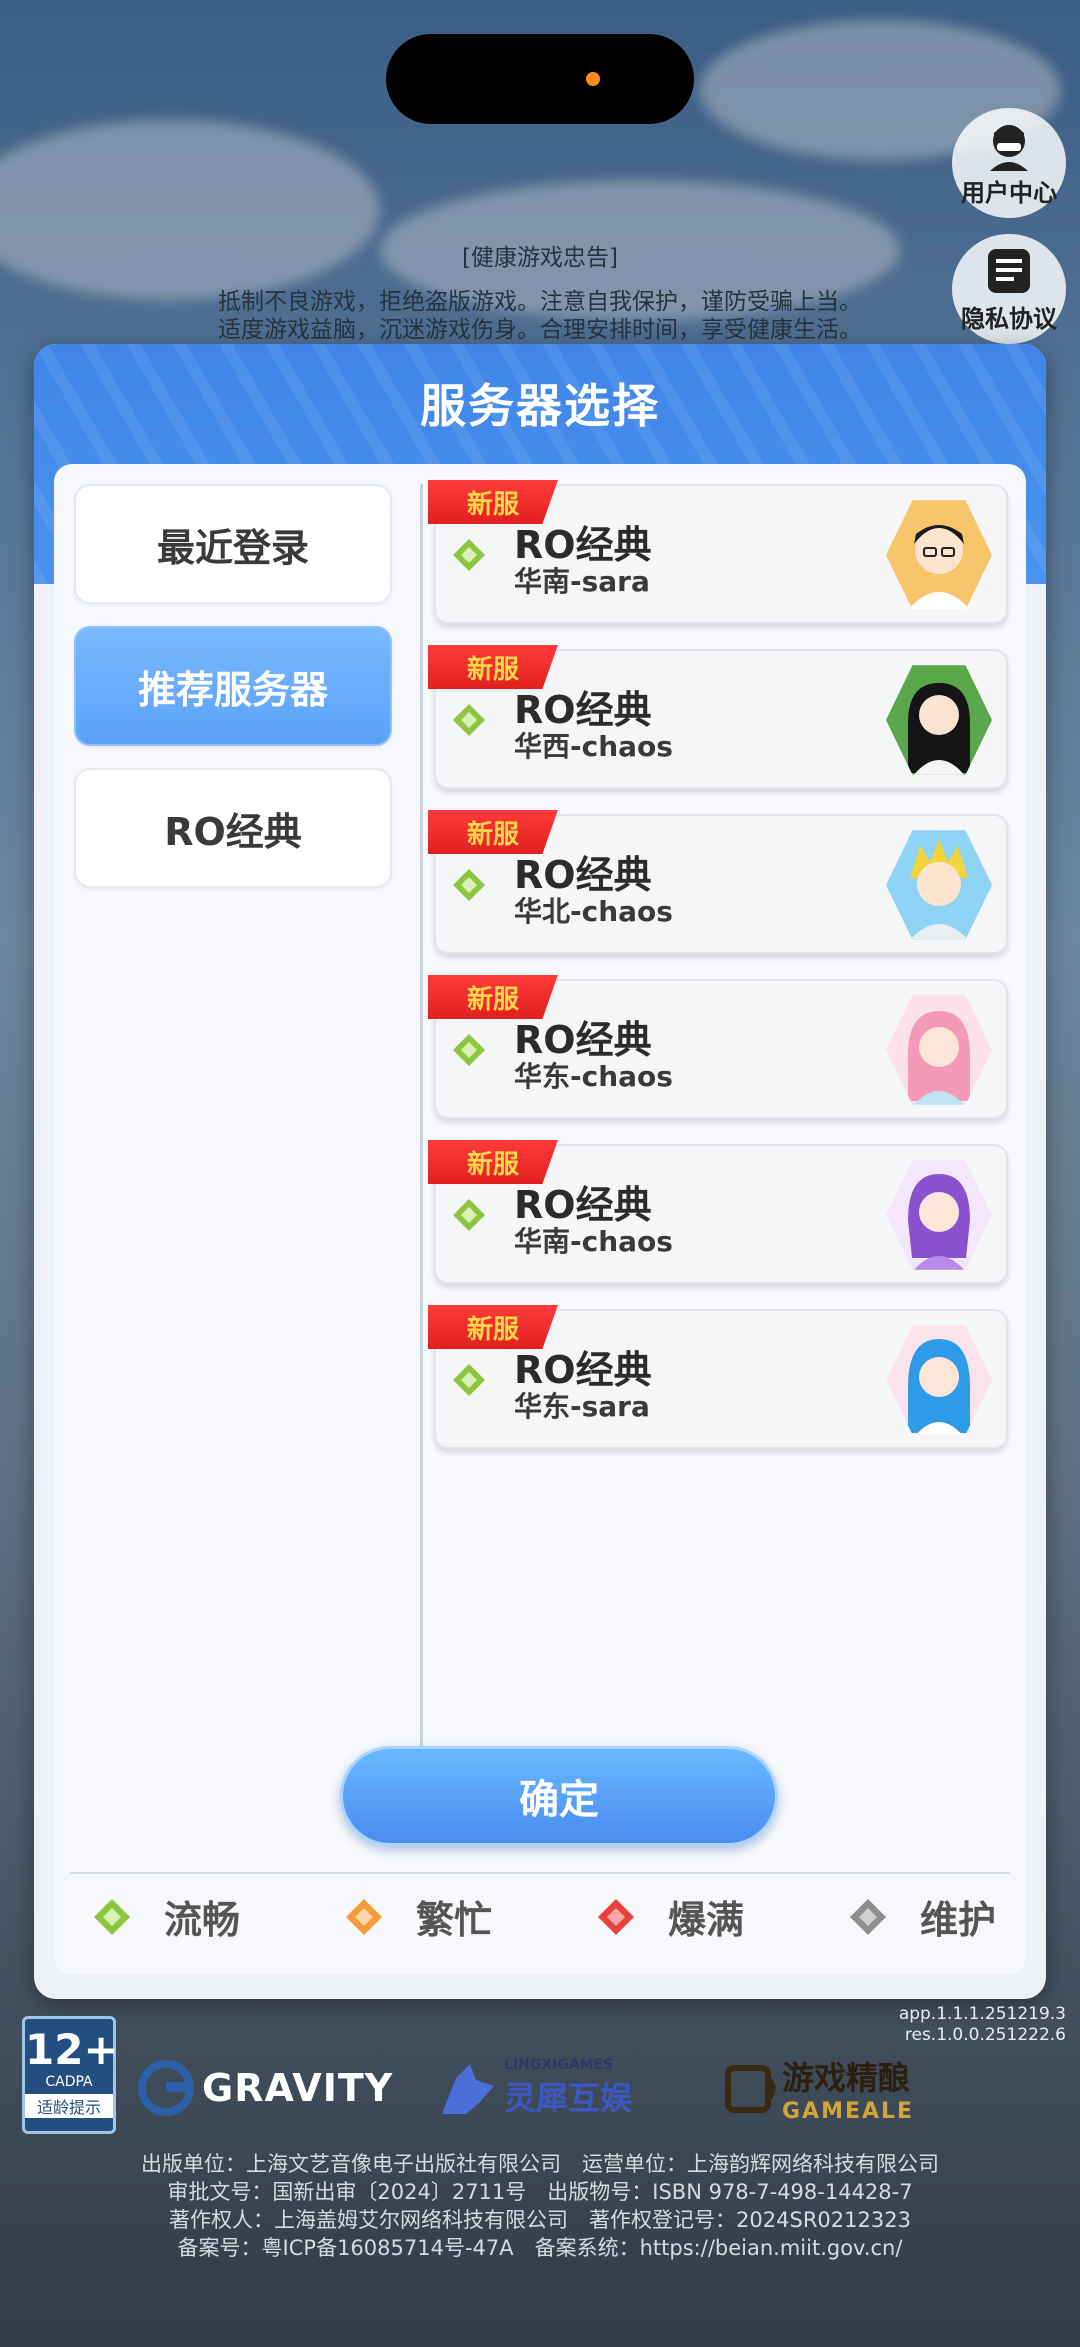 The image size is (1080, 2347). I want to click on gameale-logo-icon, so click(750, 2089).